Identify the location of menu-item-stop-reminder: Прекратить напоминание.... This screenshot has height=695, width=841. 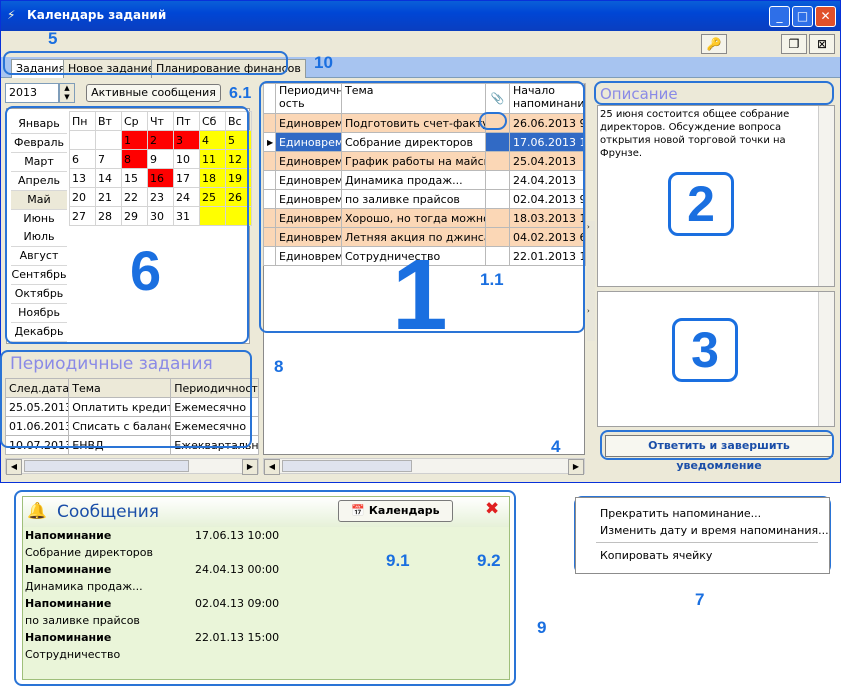
(680, 513).